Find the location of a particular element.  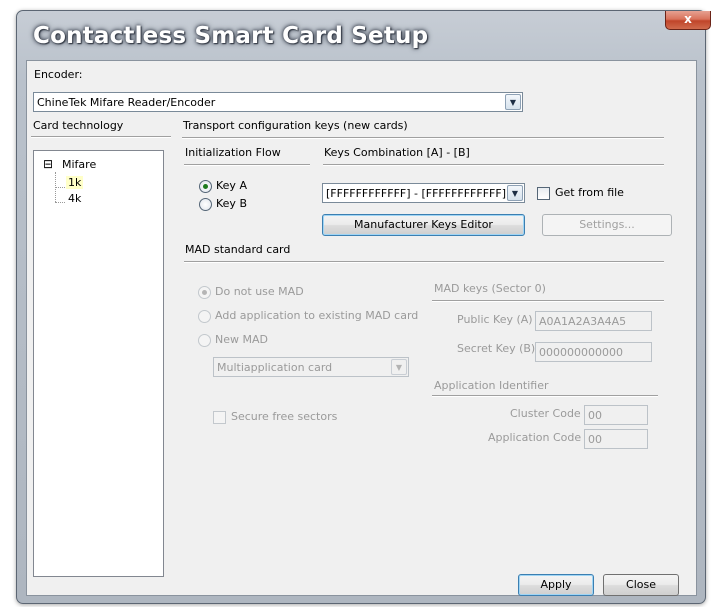

transport-keys-divider is located at coordinates (423, 138).